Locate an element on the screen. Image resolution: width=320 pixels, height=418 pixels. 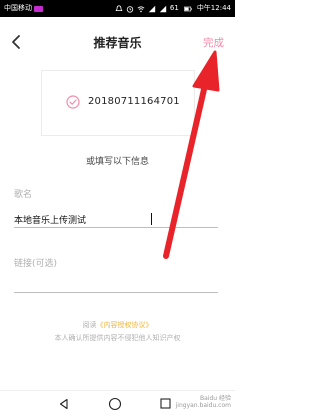
song-name-input is located at coordinates (116, 219).